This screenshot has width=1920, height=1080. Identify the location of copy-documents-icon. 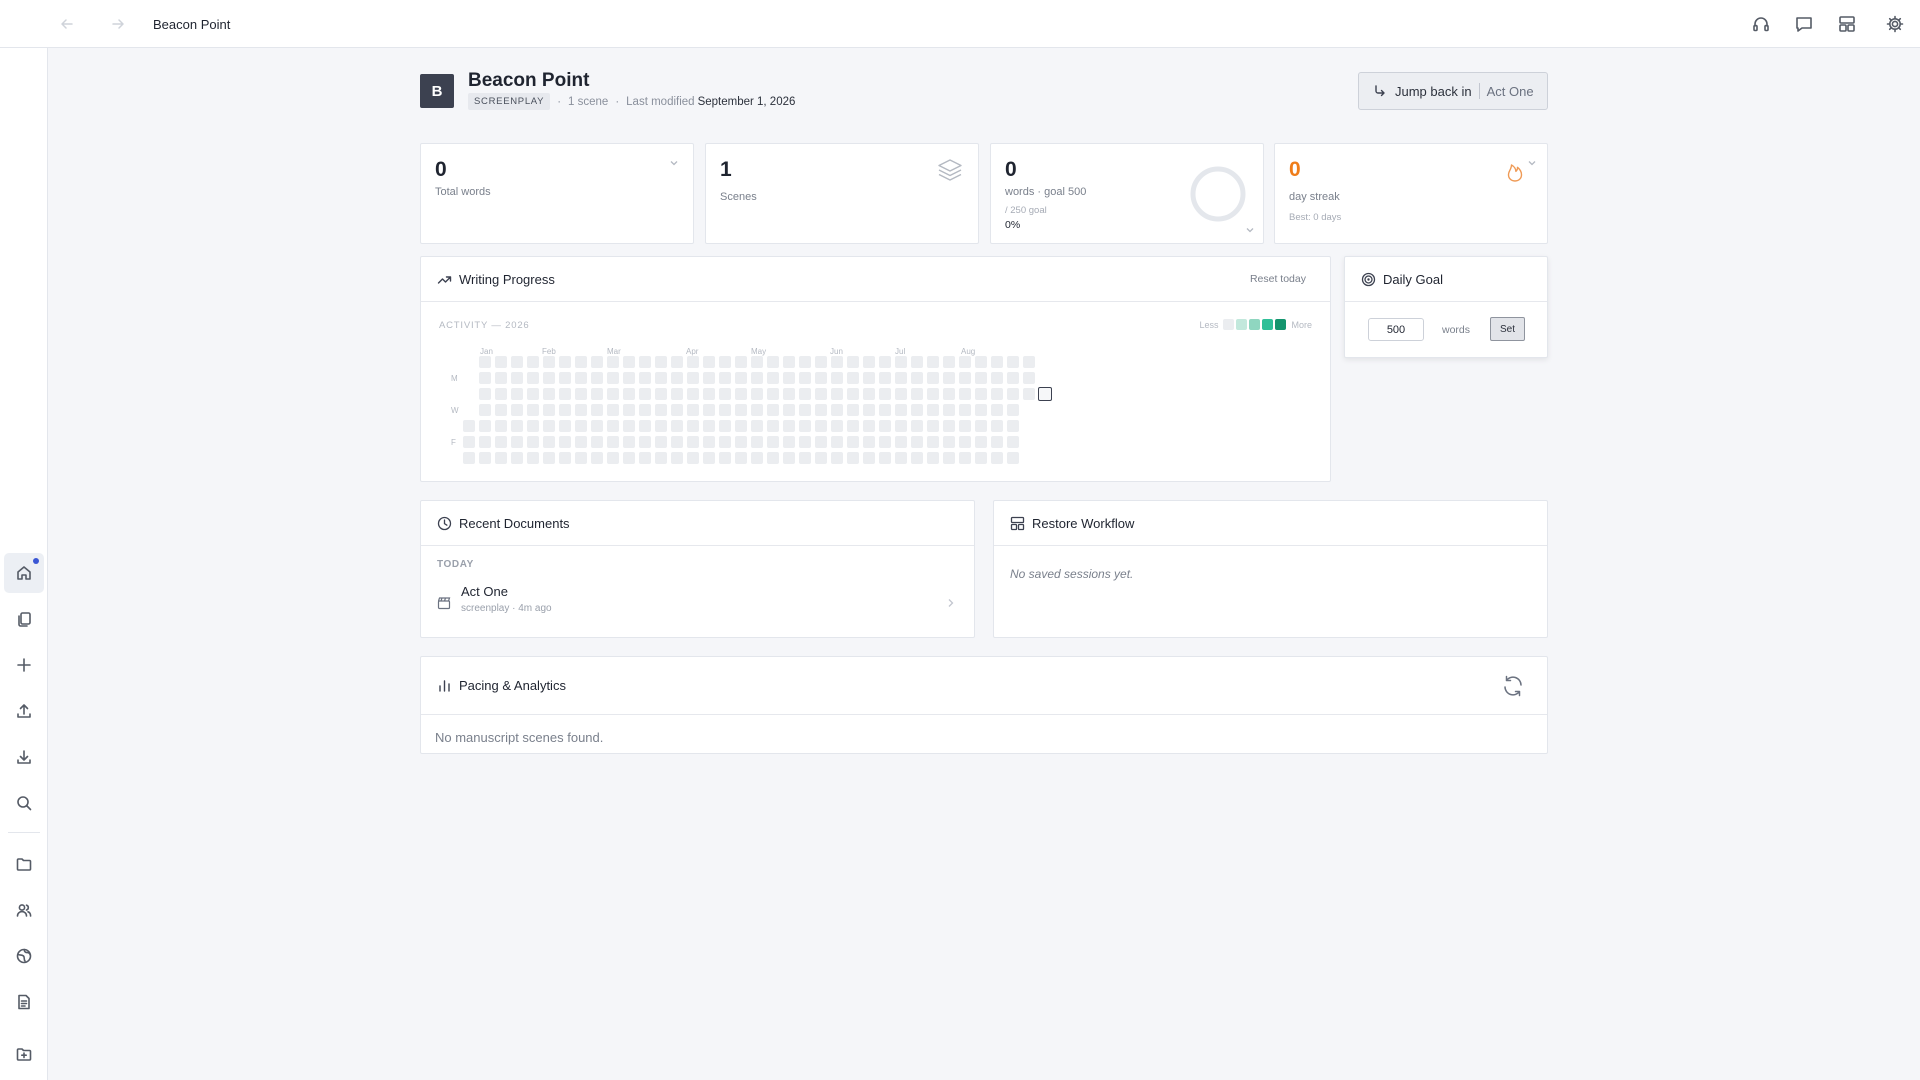
(24, 619).